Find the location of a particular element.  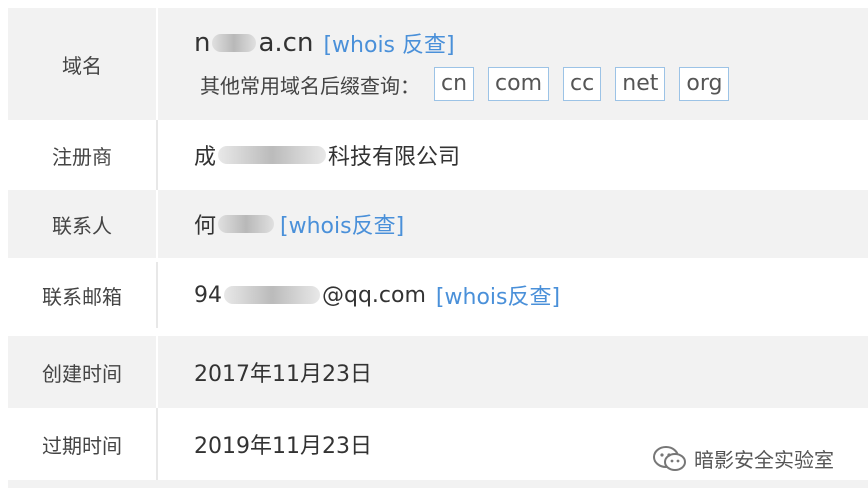

email-suffix: @qq.com is located at coordinates (374, 295).